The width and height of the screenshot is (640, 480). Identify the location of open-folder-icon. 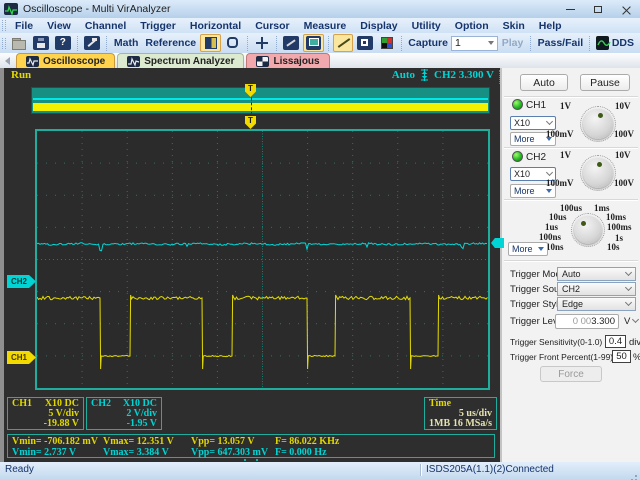
(19, 43).